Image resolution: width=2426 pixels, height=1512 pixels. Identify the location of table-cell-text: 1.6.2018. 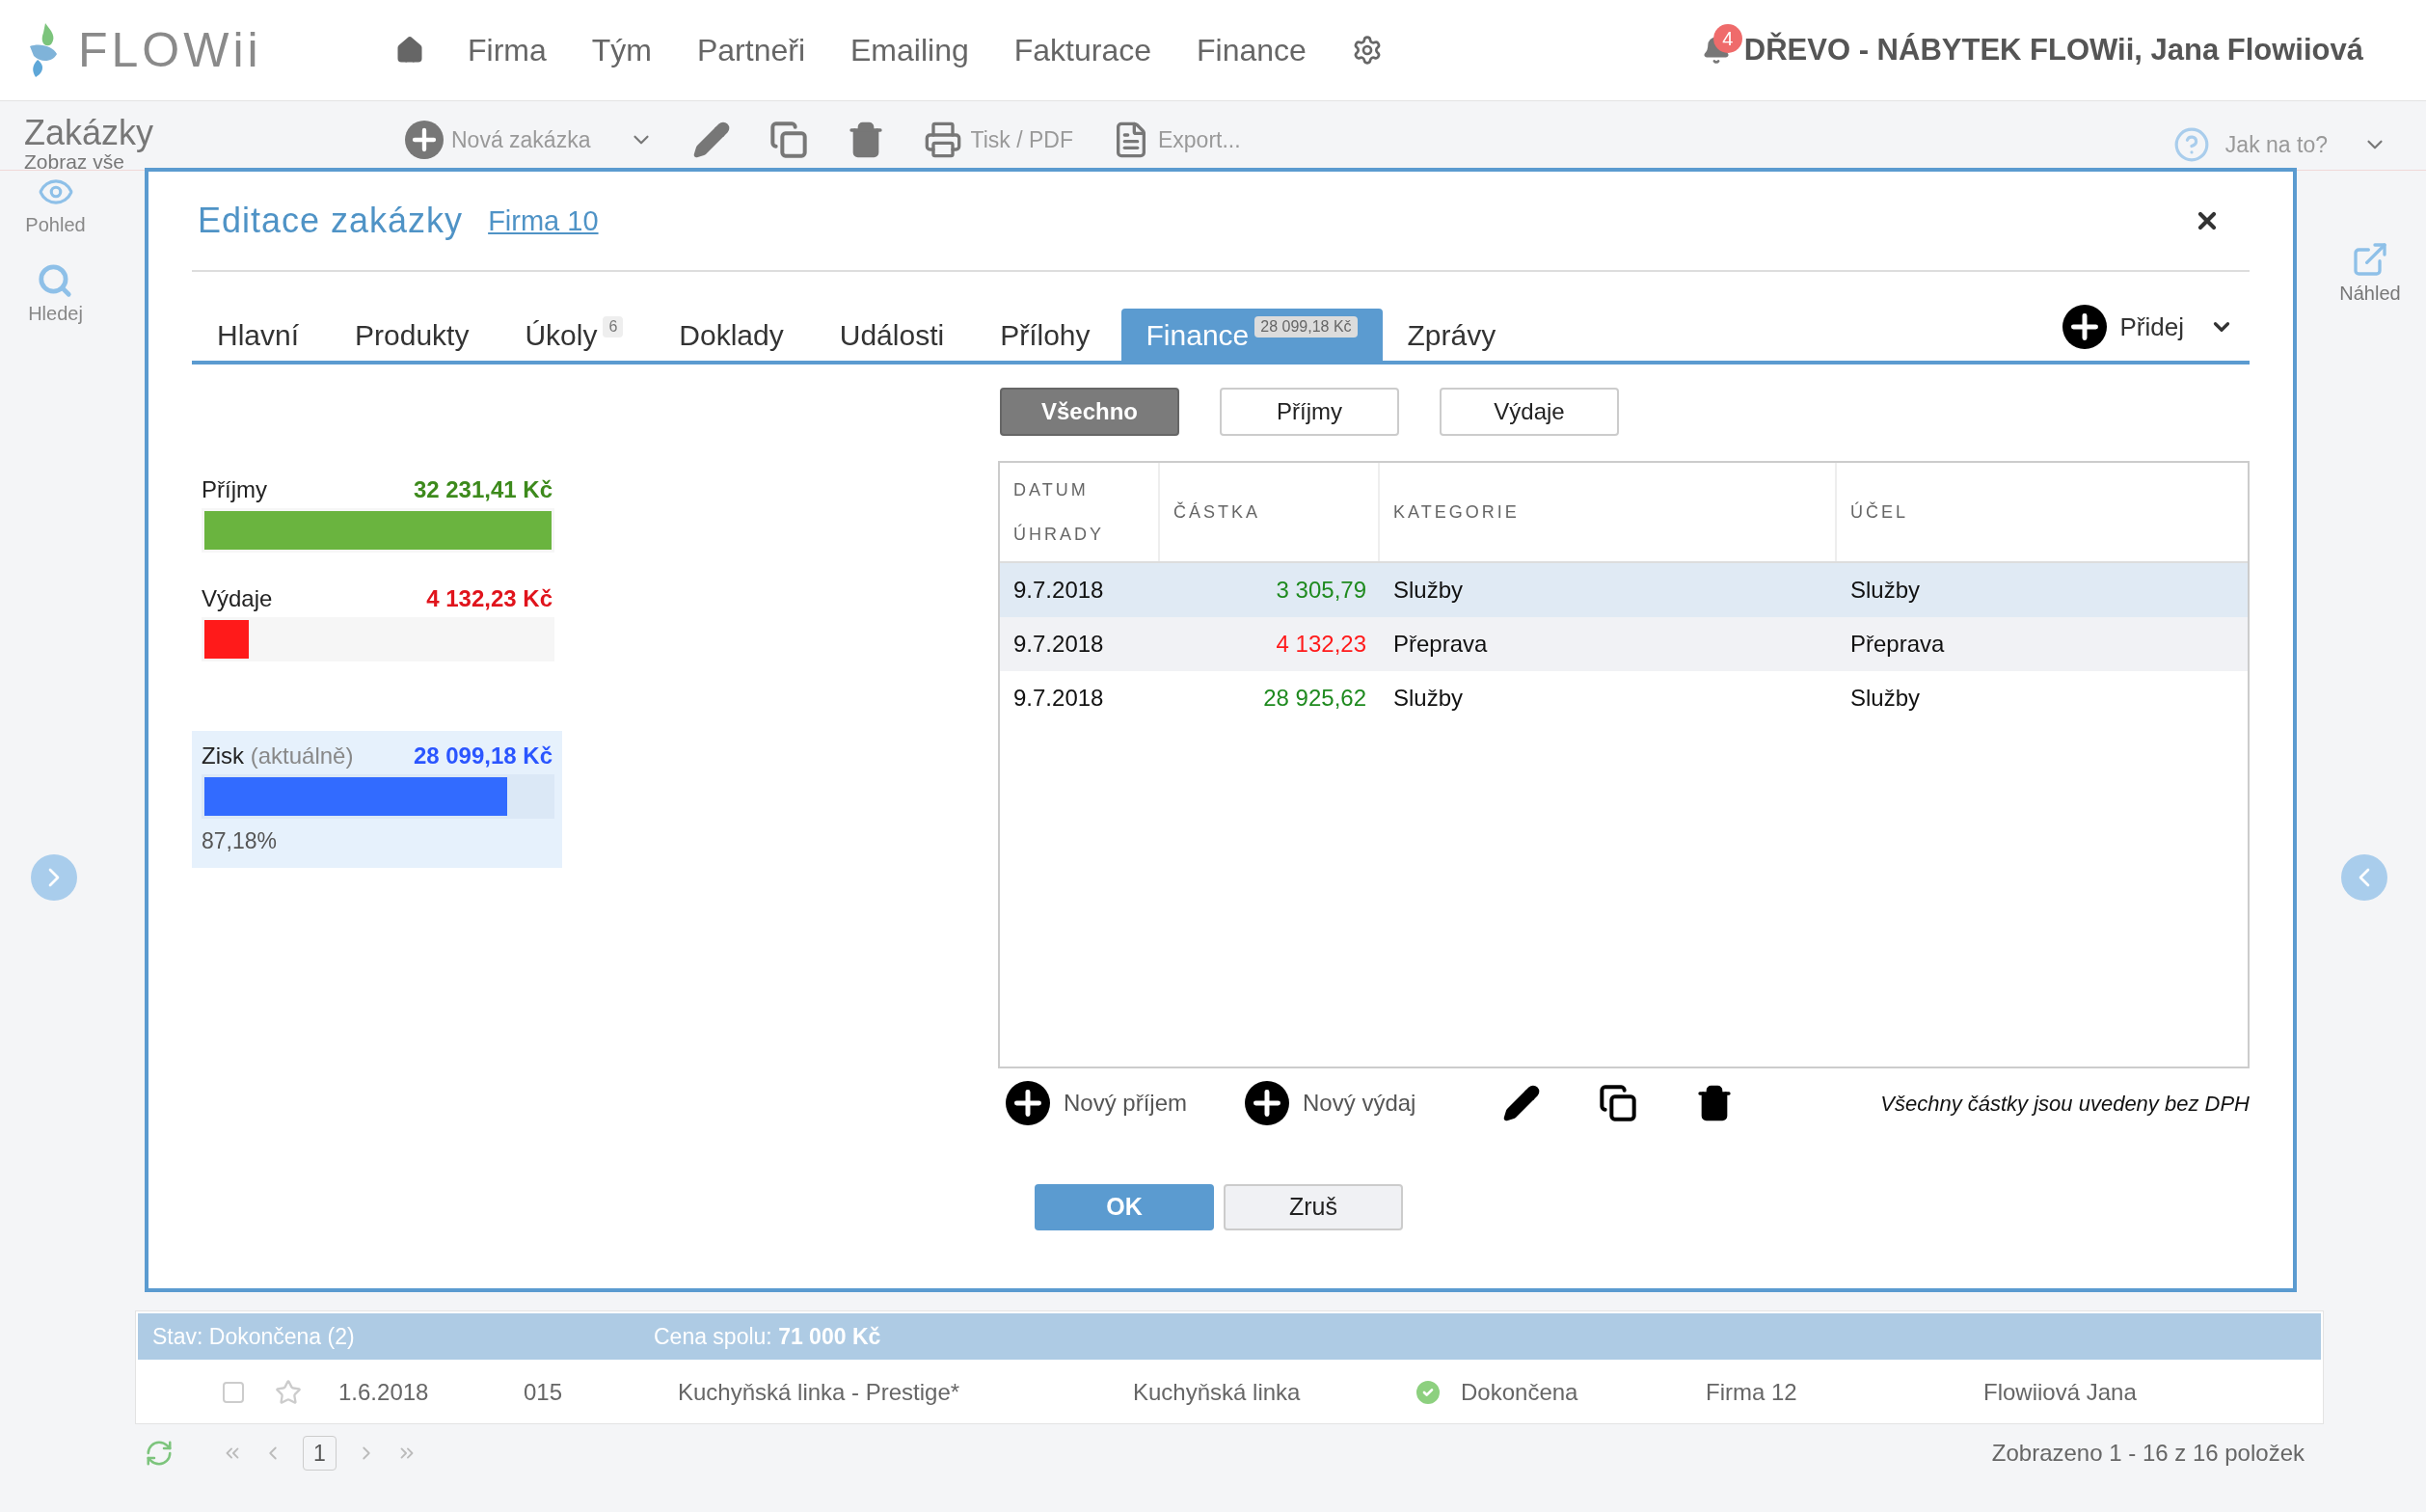
(384, 1392).